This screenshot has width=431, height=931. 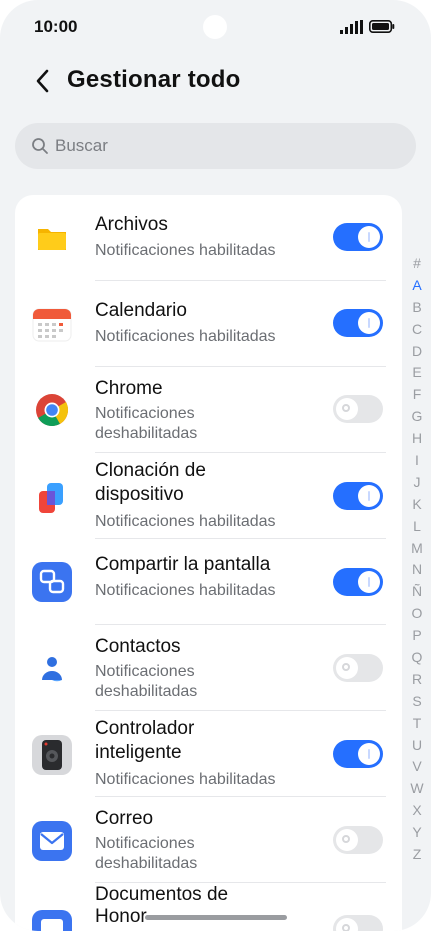 I want to click on app-name: Honor, so click(x=121, y=916).